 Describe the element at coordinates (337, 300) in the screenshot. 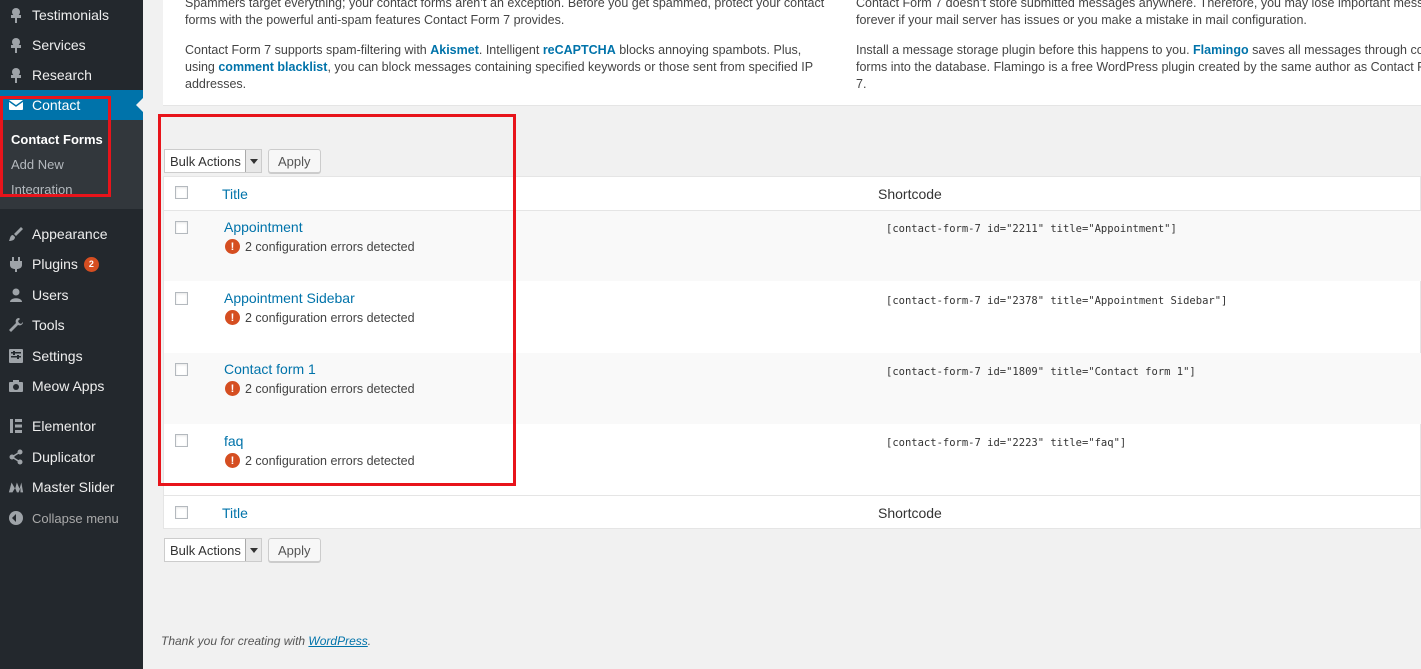

I see `highlight-box-forms-list` at that location.